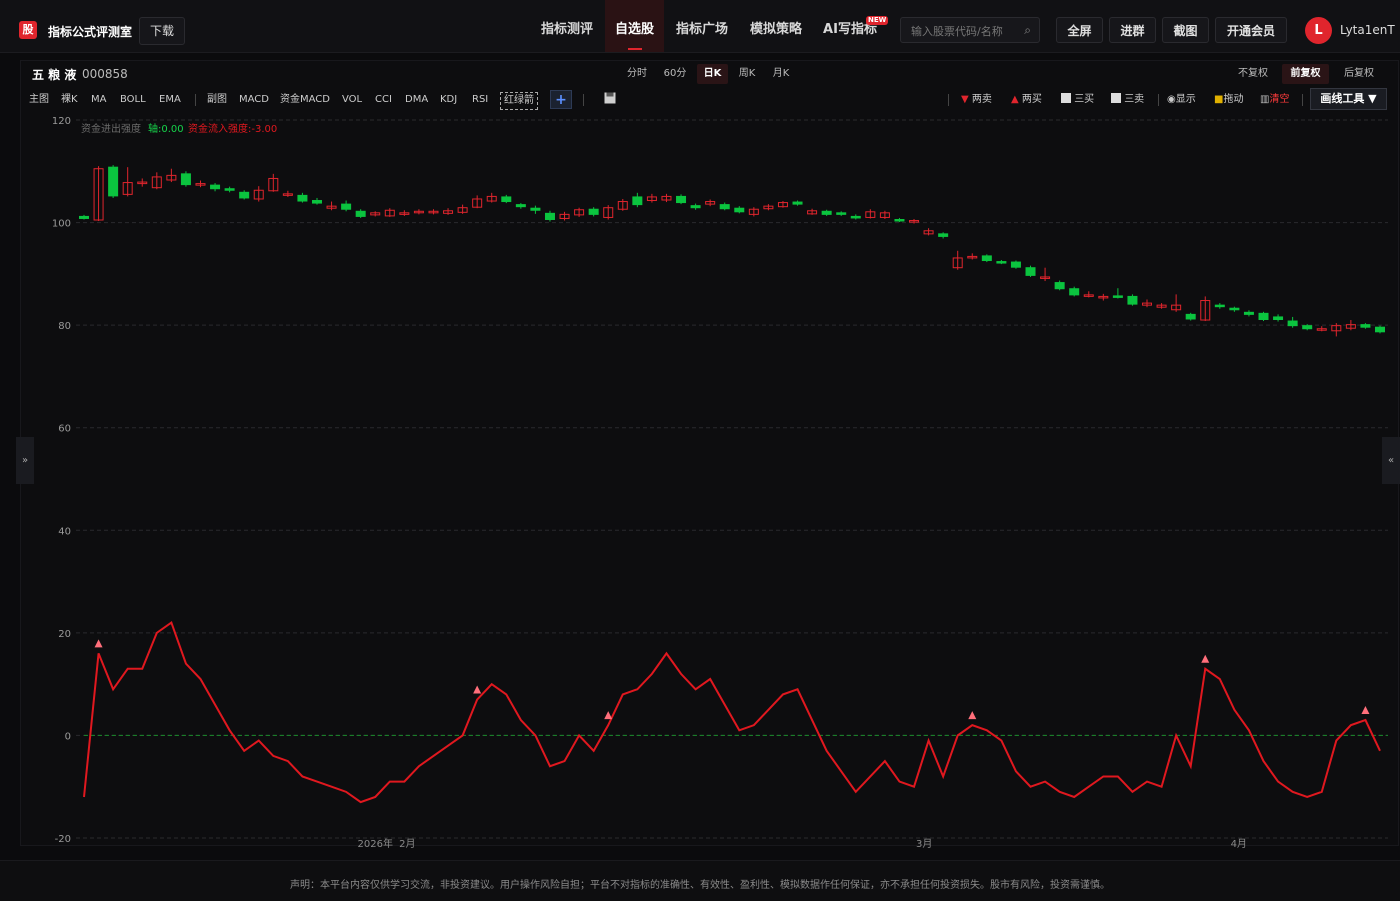  What do you see at coordinates (637, 74) in the screenshot?
I see `period-intraday: 分时` at bounding box center [637, 74].